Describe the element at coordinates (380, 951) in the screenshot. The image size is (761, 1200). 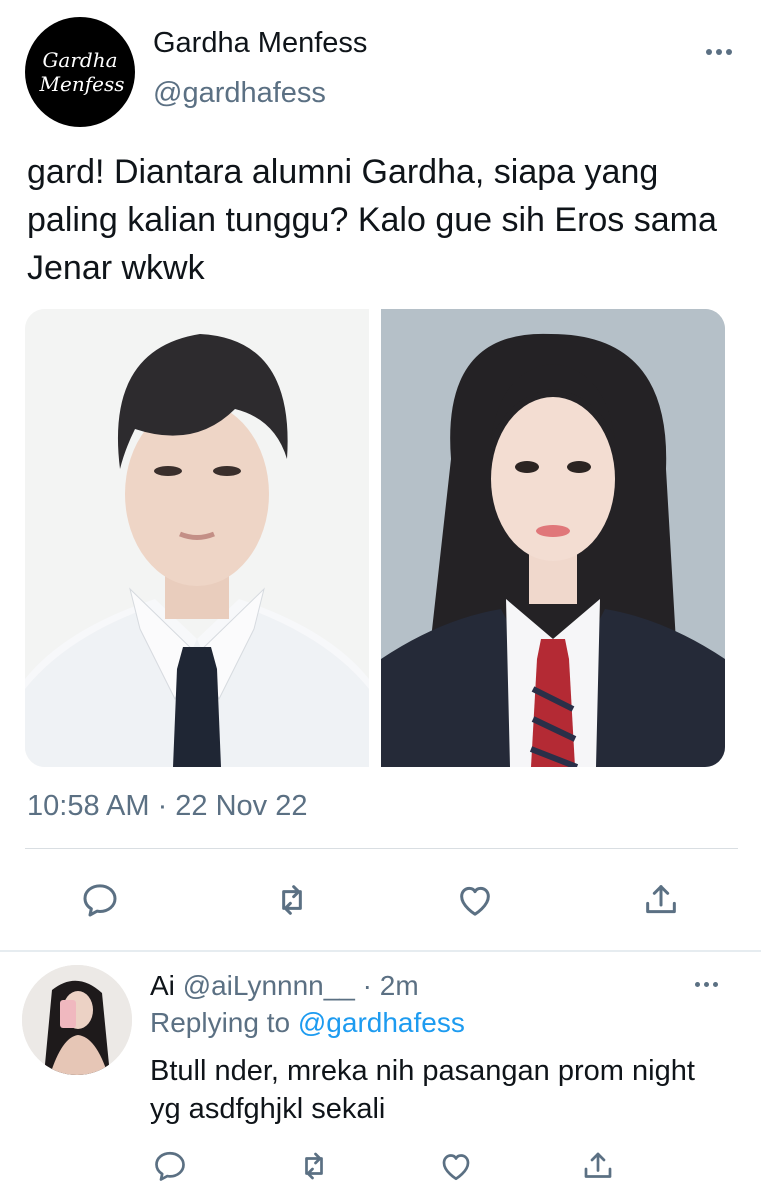
I see `section-divider` at that location.